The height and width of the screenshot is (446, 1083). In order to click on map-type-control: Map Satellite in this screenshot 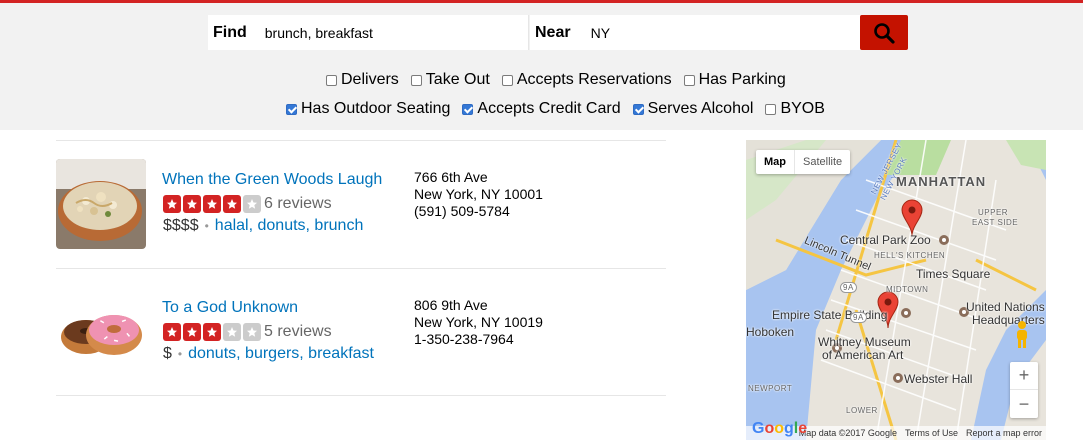, I will do `click(803, 162)`.